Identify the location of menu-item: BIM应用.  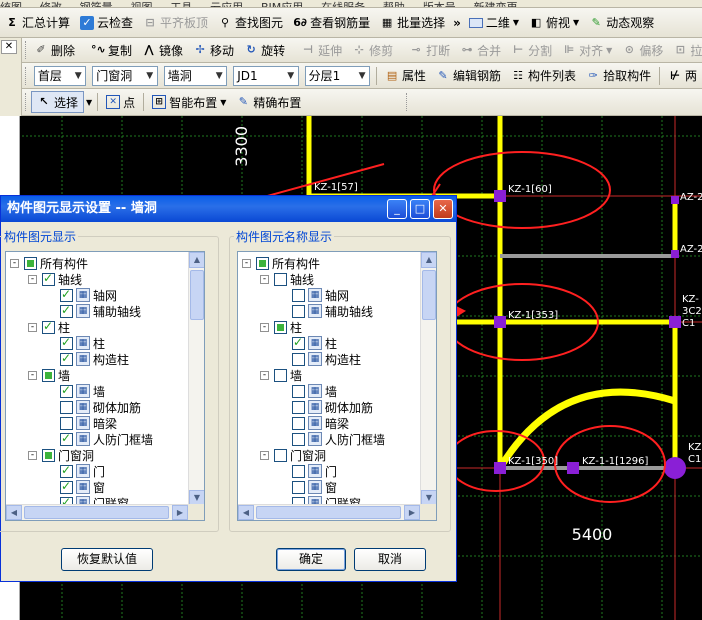
(282, 3).